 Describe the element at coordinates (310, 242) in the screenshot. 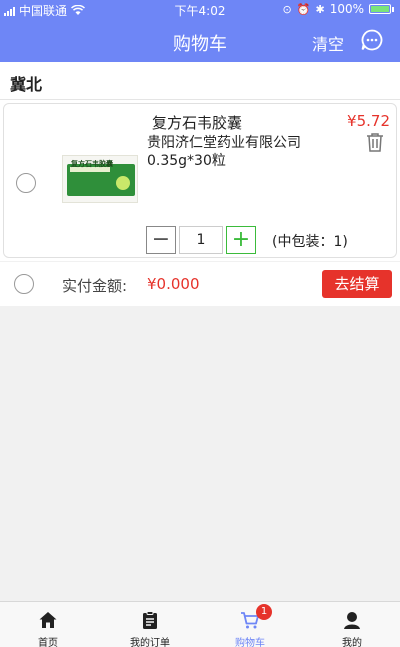

I see `pack-info: (中包装：1)` at that location.